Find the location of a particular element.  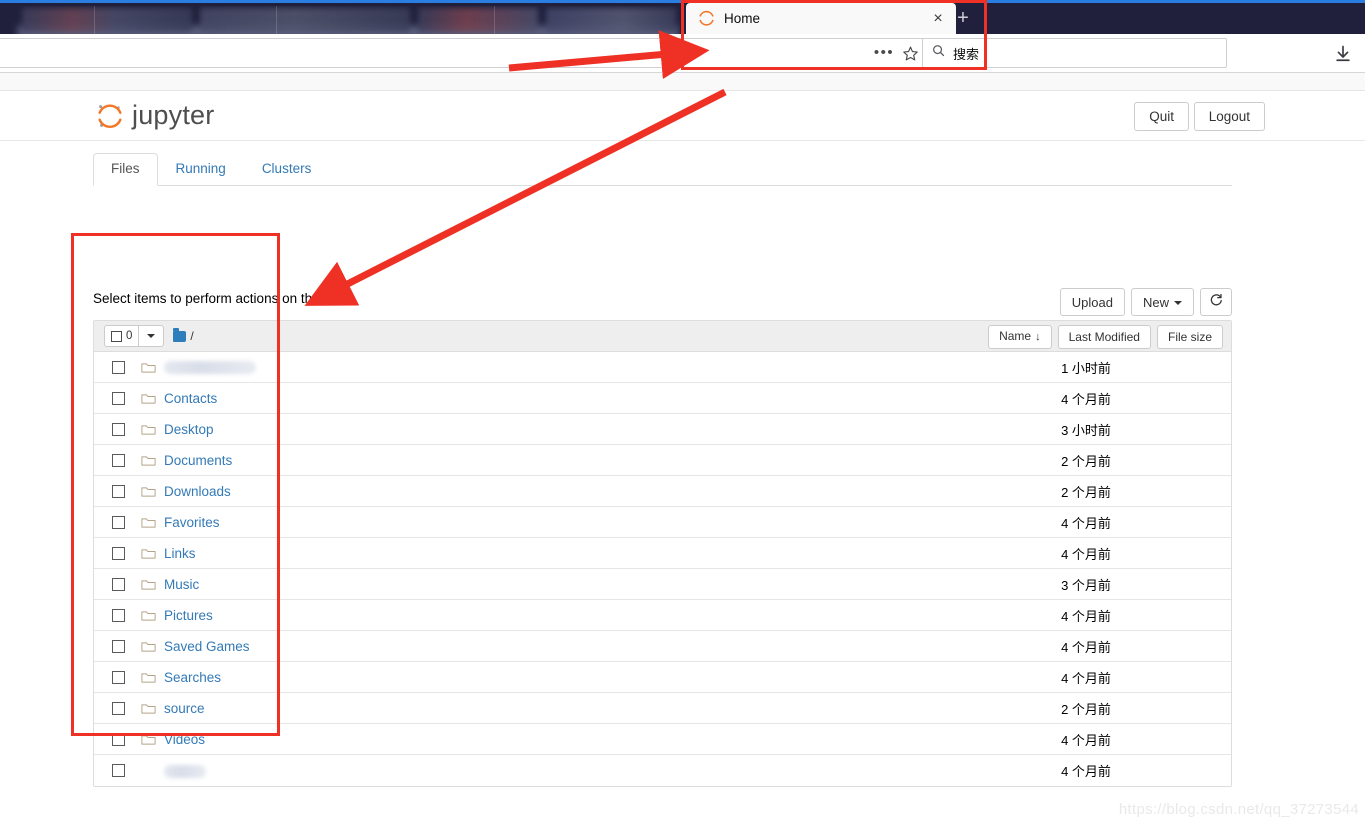

table-row: Pictures 4 个月前 is located at coordinates (662, 615).